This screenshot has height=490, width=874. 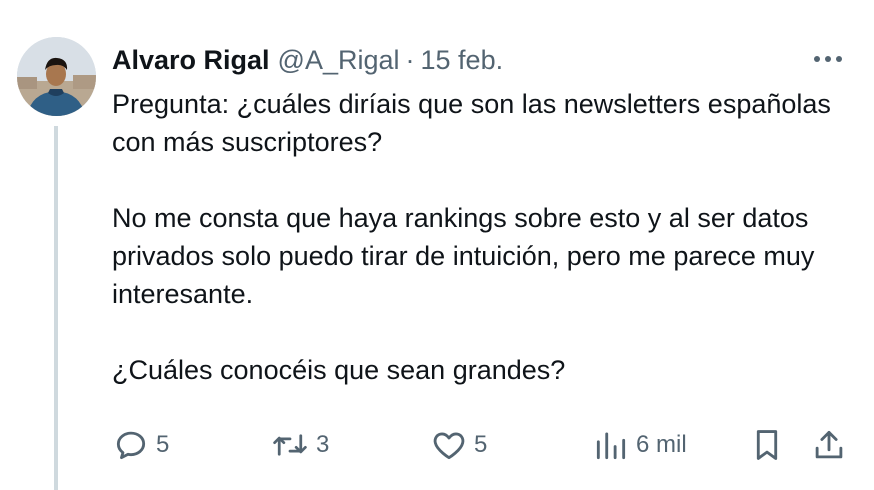 I want to click on bookmark-icon, so click(x=767, y=445).